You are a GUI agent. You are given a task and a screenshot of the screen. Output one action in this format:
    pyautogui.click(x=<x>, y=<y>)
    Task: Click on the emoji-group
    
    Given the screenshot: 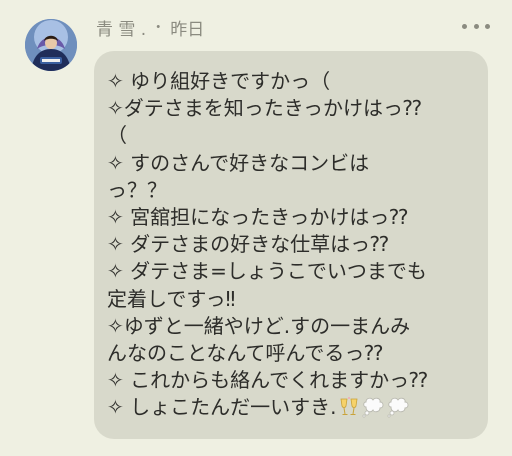 What is the action you would take?
    pyautogui.click(x=374, y=407)
    